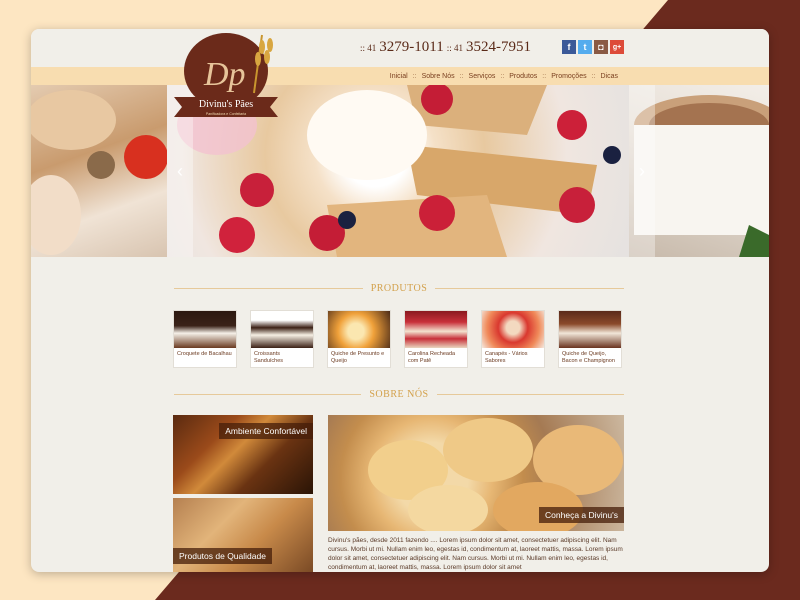 This screenshot has height=600, width=800. What do you see at coordinates (226, 114) in the screenshot?
I see `logo-tagline: Panificadora e Confeitaria` at bounding box center [226, 114].